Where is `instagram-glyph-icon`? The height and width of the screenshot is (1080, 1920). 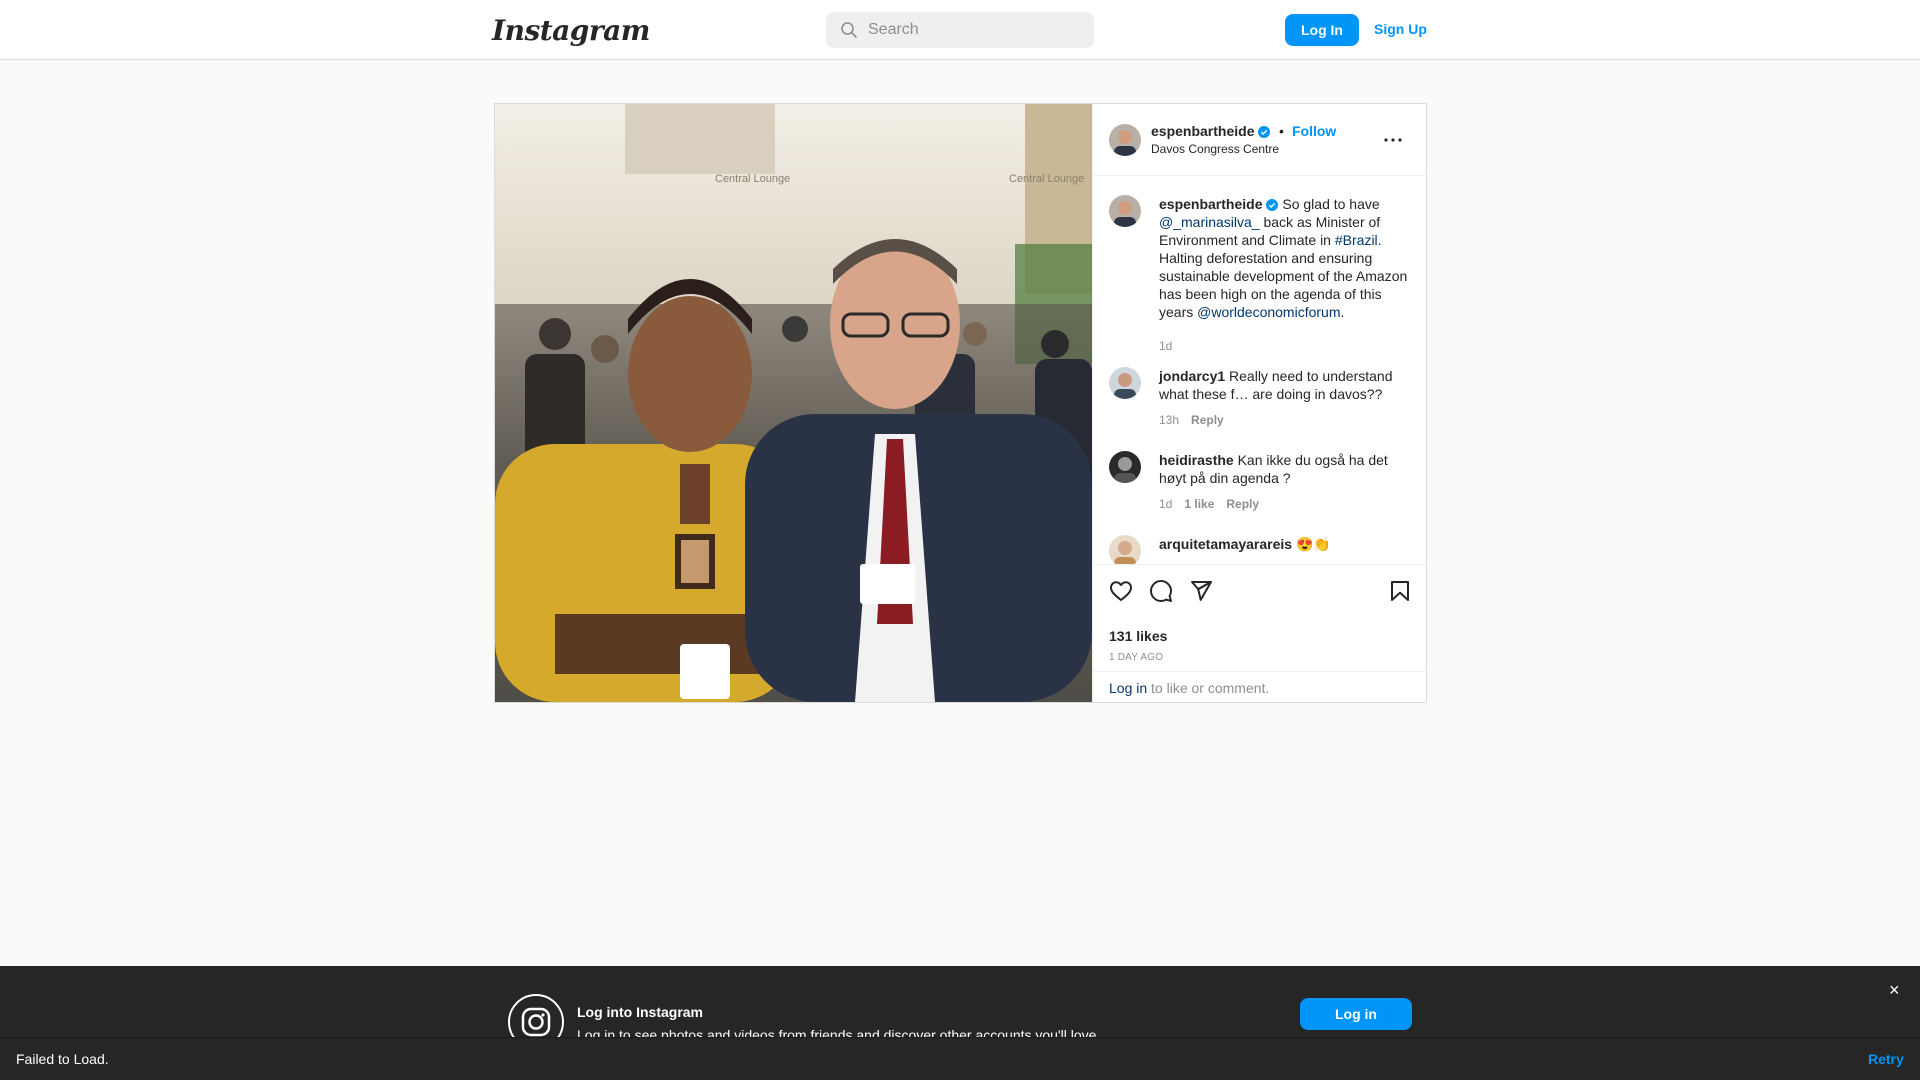
instagram-glyph-icon is located at coordinates (536, 1015).